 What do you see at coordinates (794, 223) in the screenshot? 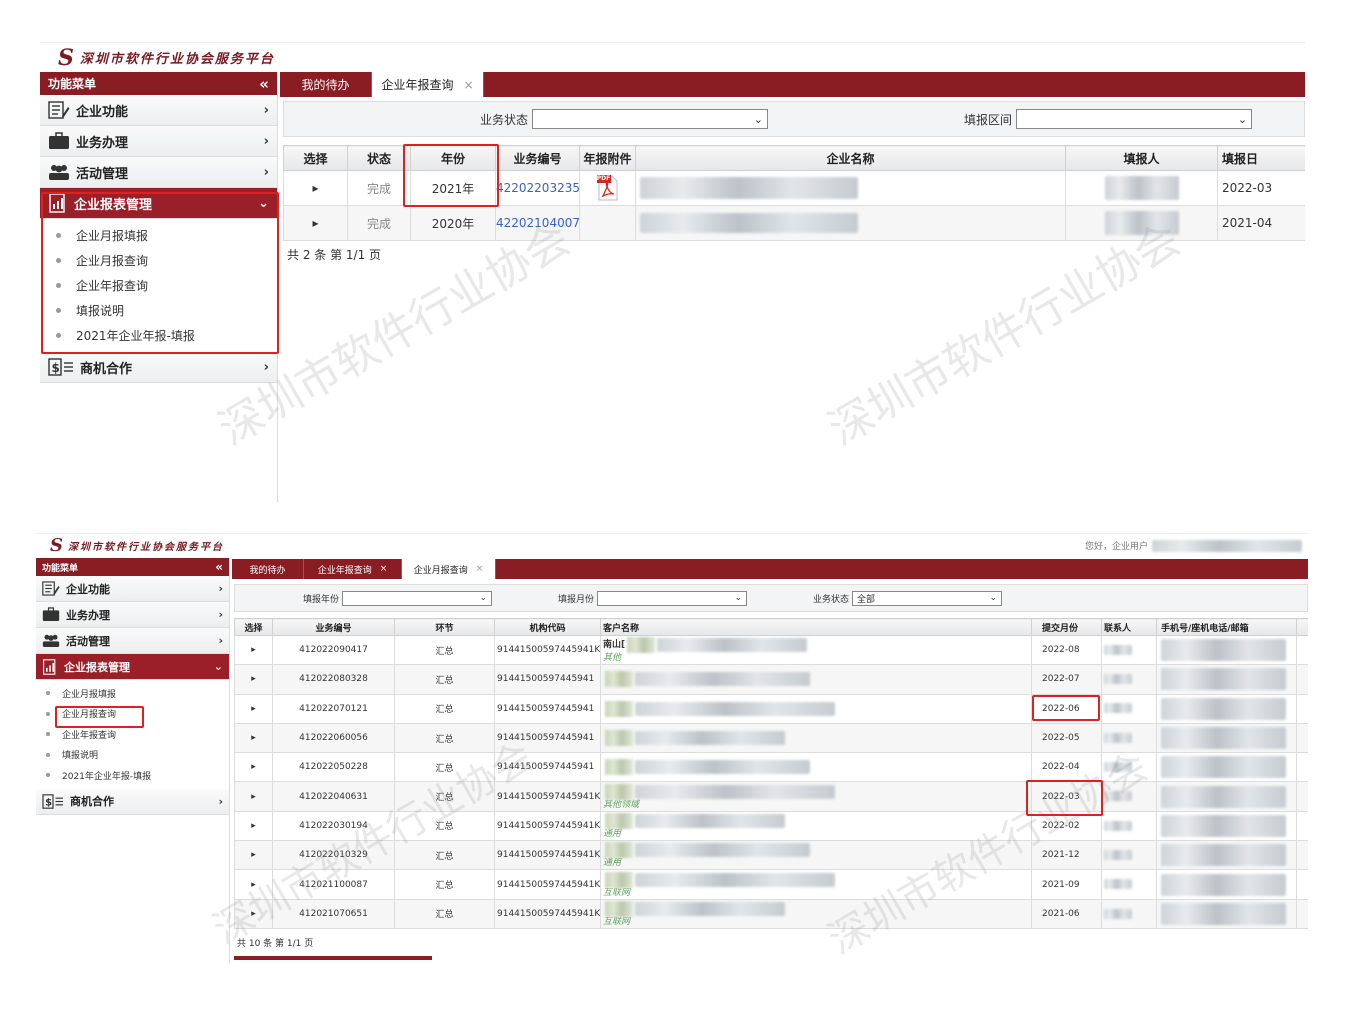
I see `table-row: ▸ 完成 2020年 422021040079 2021-04` at bounding box center [794, 223].